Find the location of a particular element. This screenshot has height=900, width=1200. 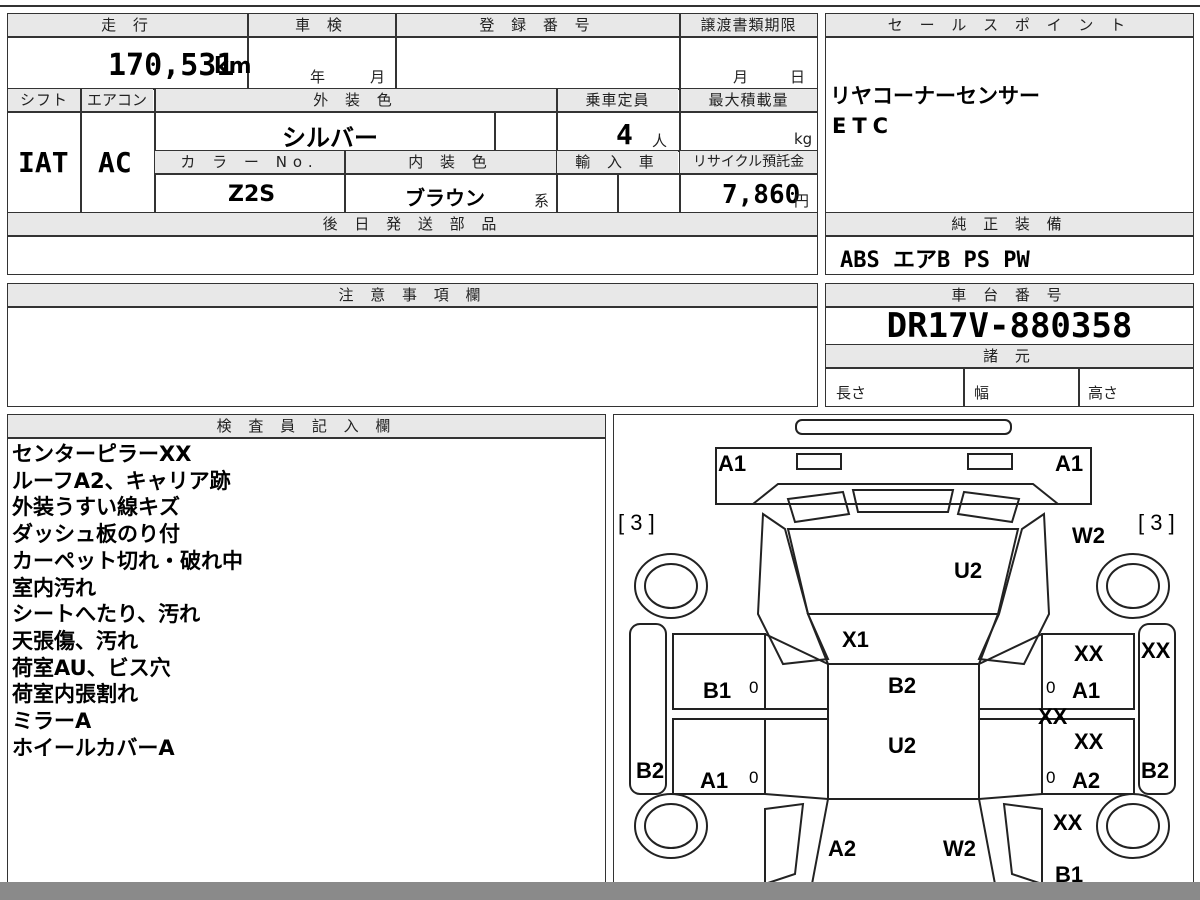

registration-header: 登 録 番 号 is located at coordinates (537, 25).